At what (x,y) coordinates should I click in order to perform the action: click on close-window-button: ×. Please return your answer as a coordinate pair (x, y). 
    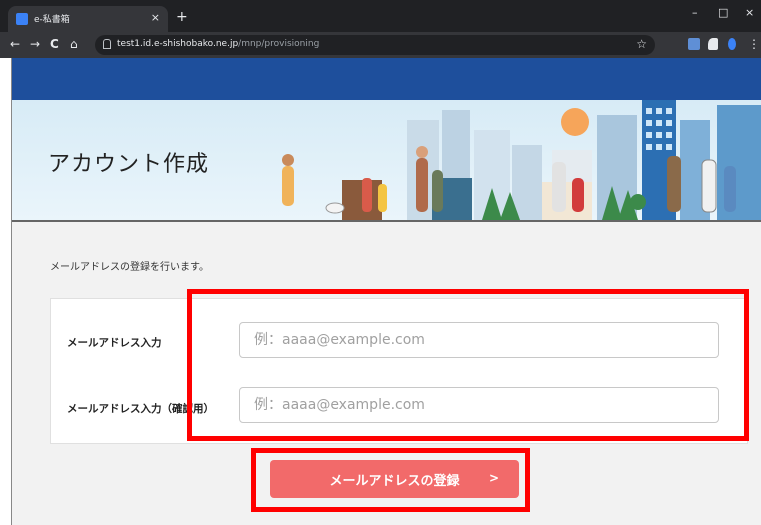
    Looking at the image, I should click on (749, 12).